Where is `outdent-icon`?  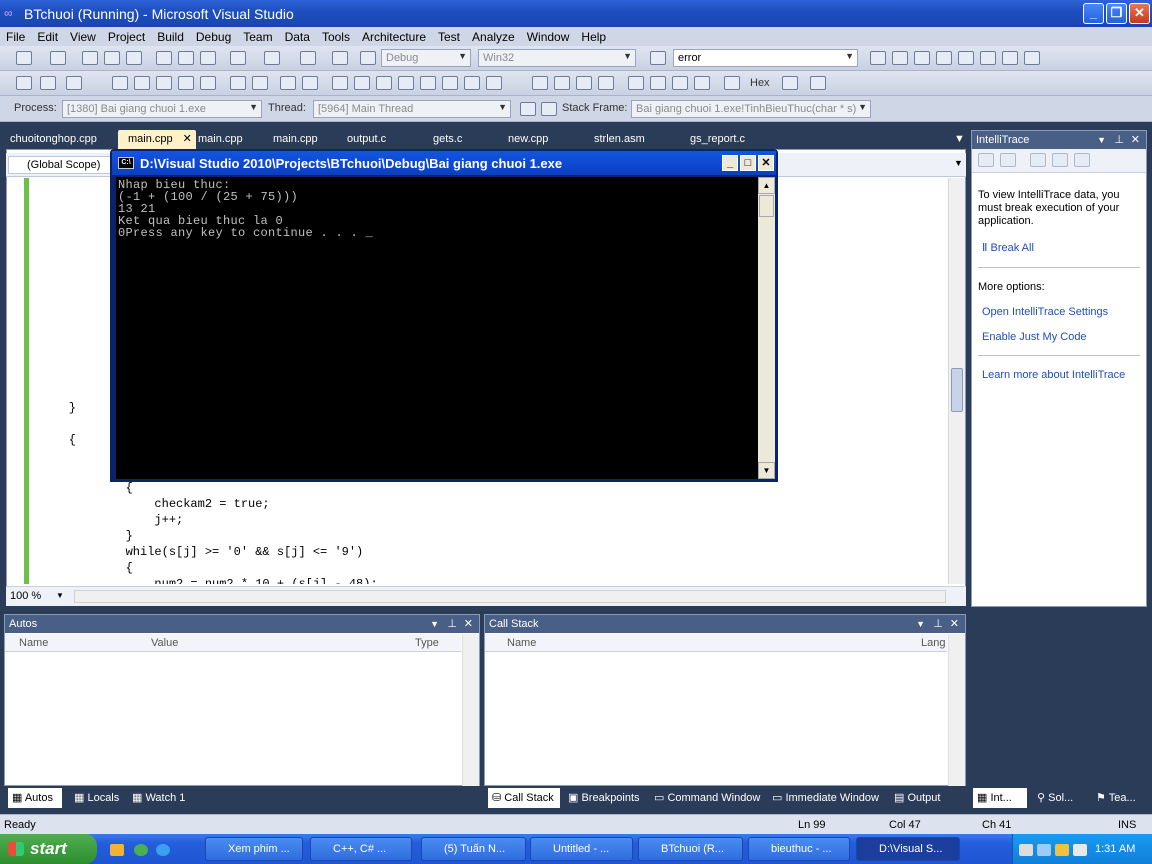 outdent-icon is located at coordinates (208, 83).